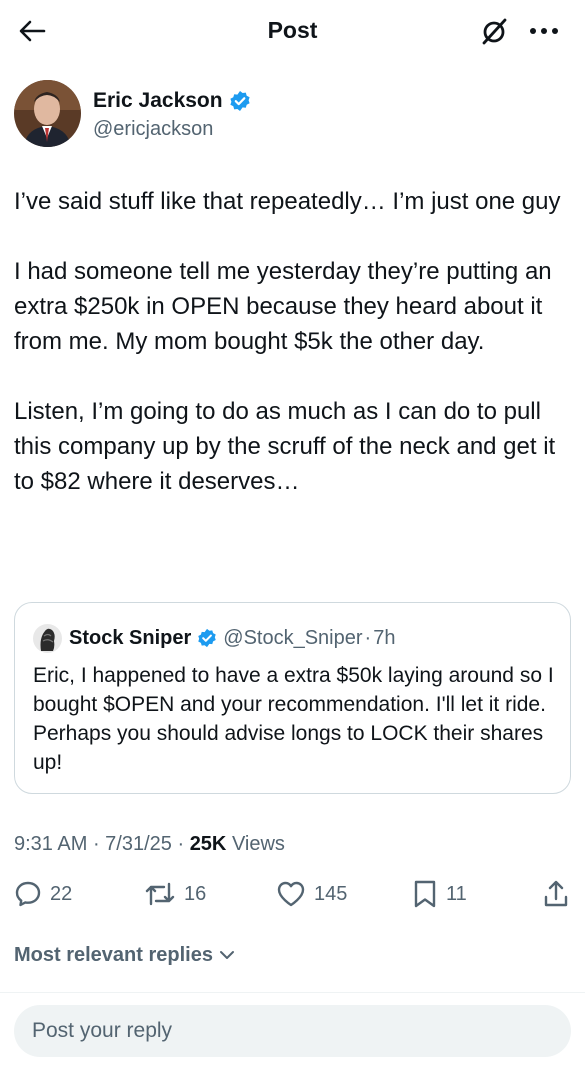  I want to click on repost-icon, so click(160, 894).